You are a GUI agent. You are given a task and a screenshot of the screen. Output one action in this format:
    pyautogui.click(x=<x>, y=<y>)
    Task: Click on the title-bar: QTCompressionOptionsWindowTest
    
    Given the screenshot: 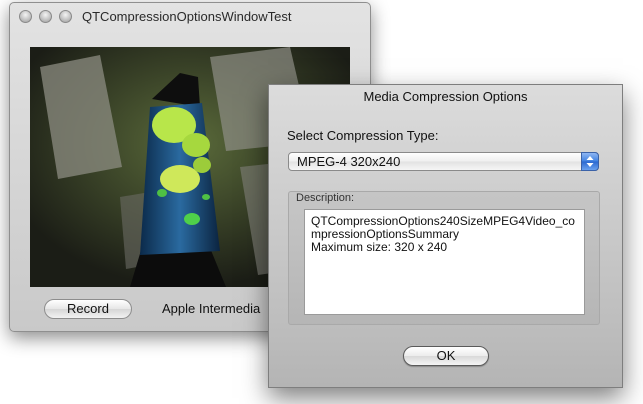 What is the action you would take?
    pyautogui.click(x=190, y=16)
    